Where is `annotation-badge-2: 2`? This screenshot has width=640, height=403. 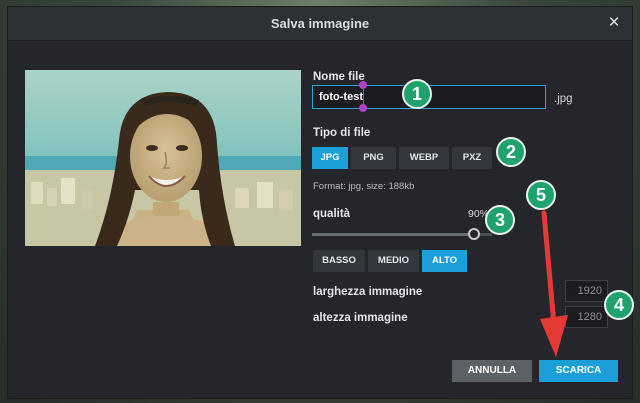 annotation-badge-2: 2 is located at coordinates (511, 152).